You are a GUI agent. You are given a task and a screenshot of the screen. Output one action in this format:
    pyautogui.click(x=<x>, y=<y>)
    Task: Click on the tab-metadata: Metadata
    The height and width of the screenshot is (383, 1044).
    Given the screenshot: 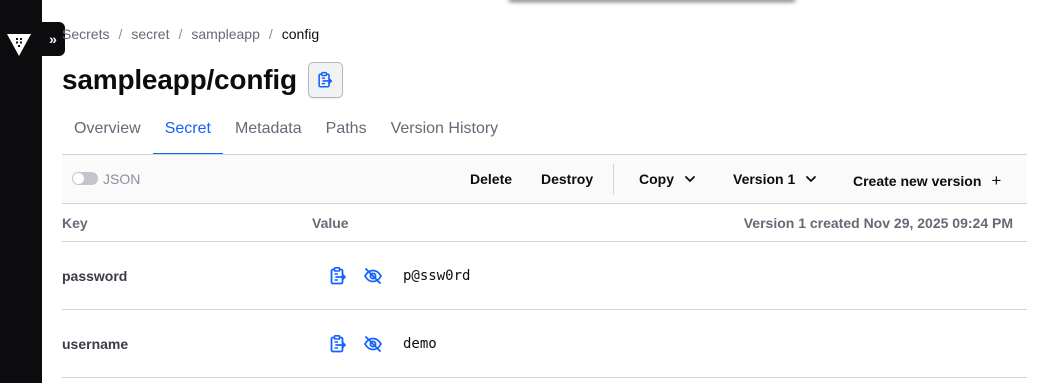 What is the action you would take?
    pyautogui.click(x=268, y=132)
    